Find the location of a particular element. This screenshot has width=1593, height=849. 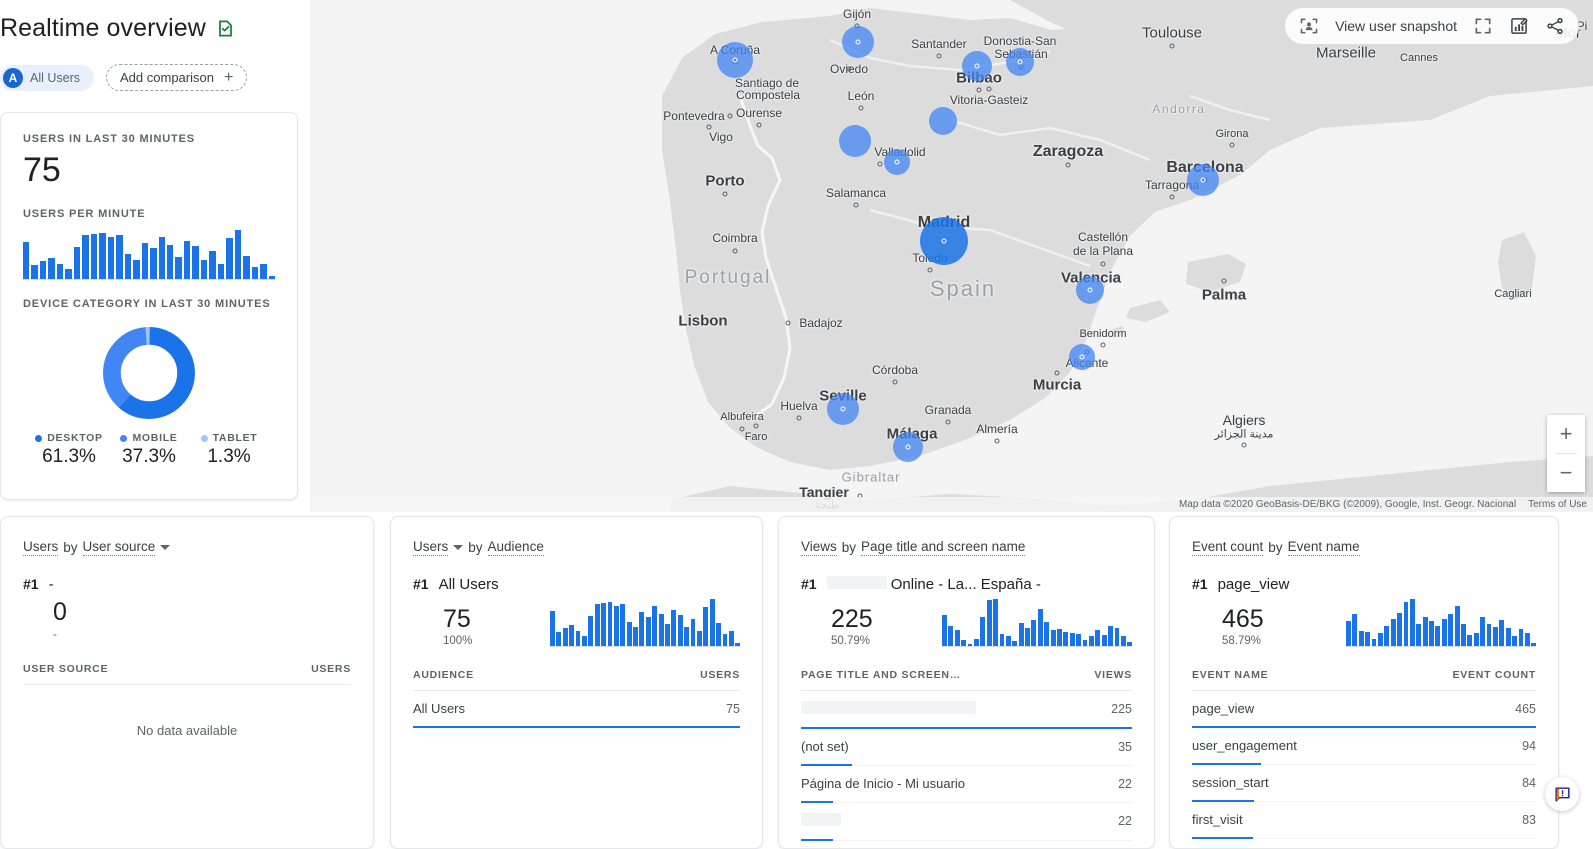

add-comparison-label: Add comparison is located at coordinates (167, 77).